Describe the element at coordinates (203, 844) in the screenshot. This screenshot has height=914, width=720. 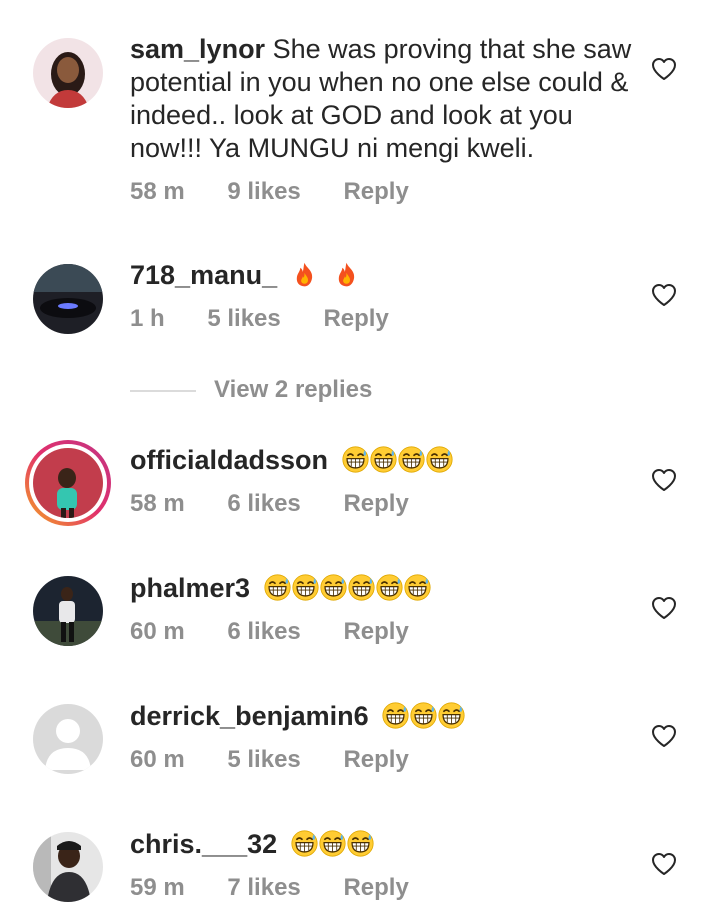
I see `comment-username: chris.___32` at that location.